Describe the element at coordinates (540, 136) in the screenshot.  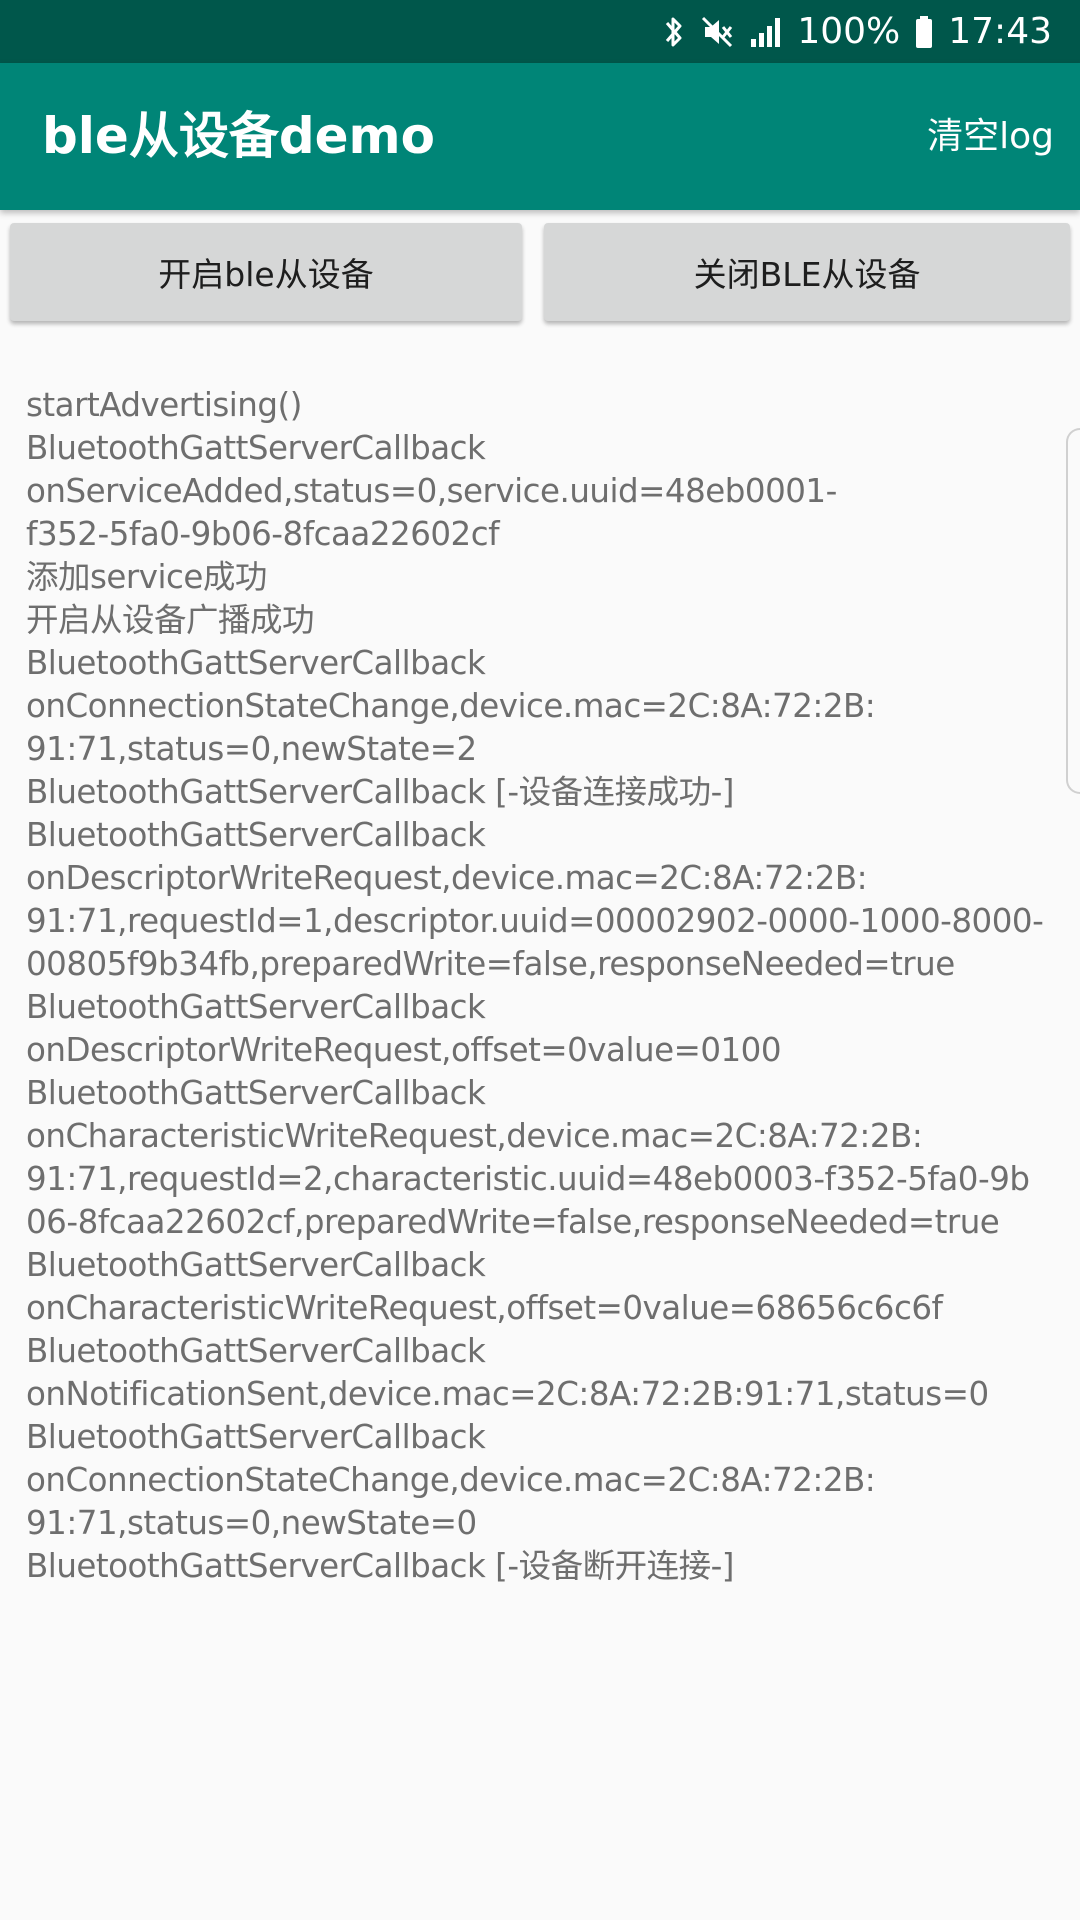
I see `app-bar: ble从设备demo 清空log` at that location.